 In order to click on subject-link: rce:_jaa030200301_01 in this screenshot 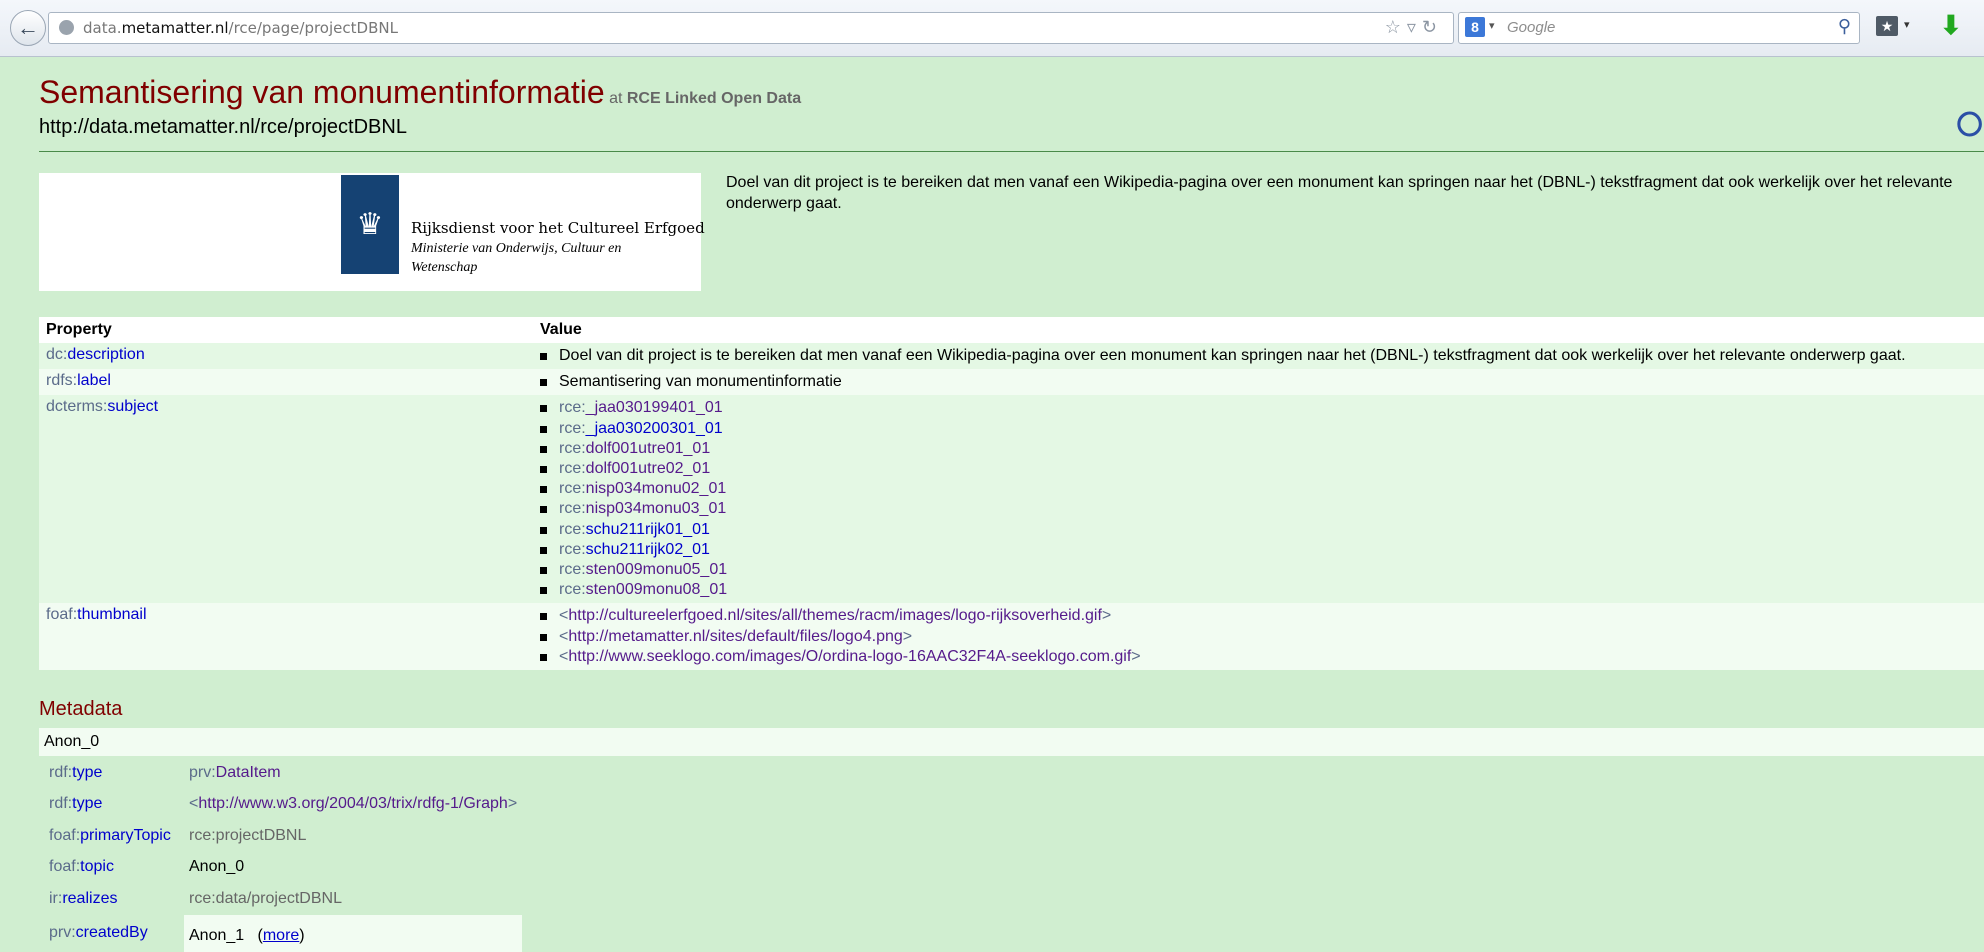, I will do `click(1258, 429)`.